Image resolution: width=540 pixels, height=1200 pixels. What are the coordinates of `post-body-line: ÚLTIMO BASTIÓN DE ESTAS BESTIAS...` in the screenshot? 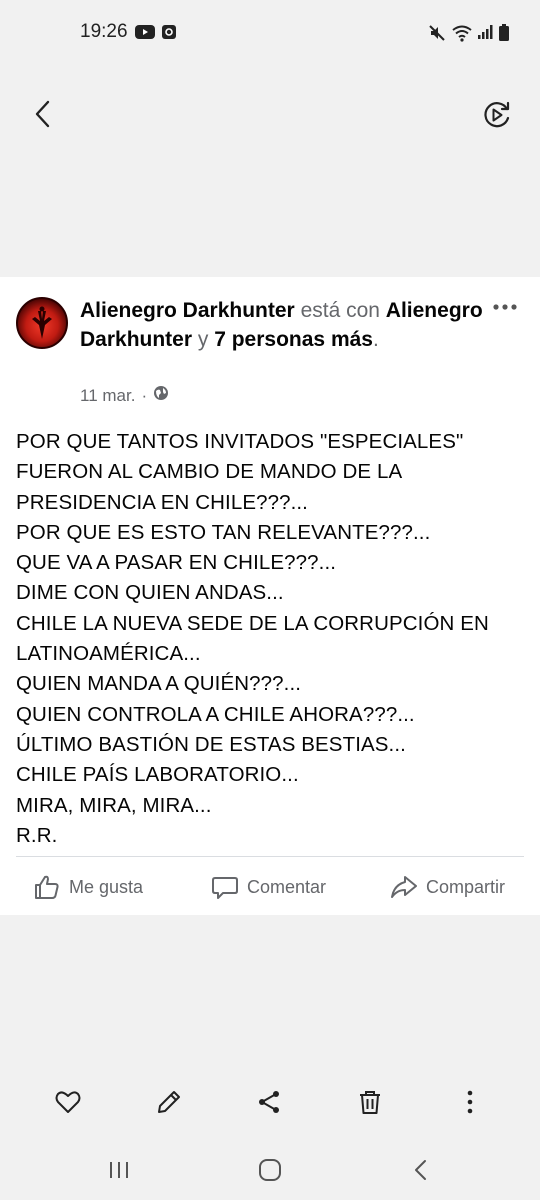 It's located at (211, 744).